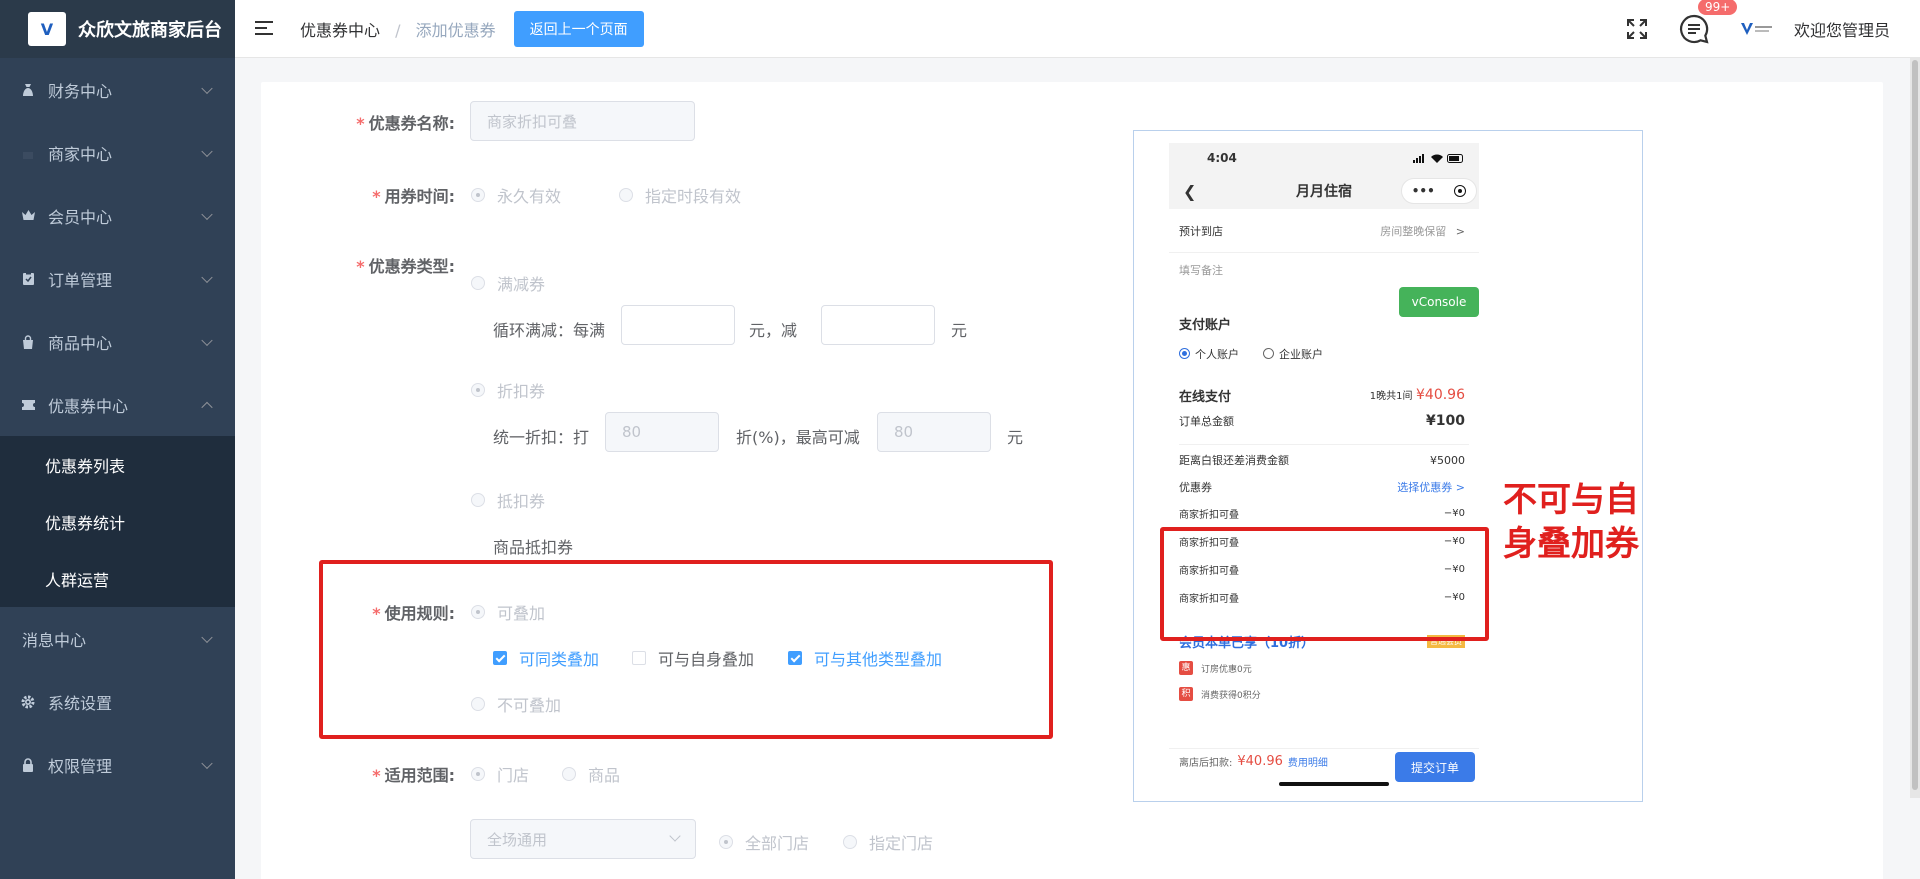 This screenshot has width=1920, height=879. I want to click on checkbox-same-type: 可同类叠加, so click(546, 658).